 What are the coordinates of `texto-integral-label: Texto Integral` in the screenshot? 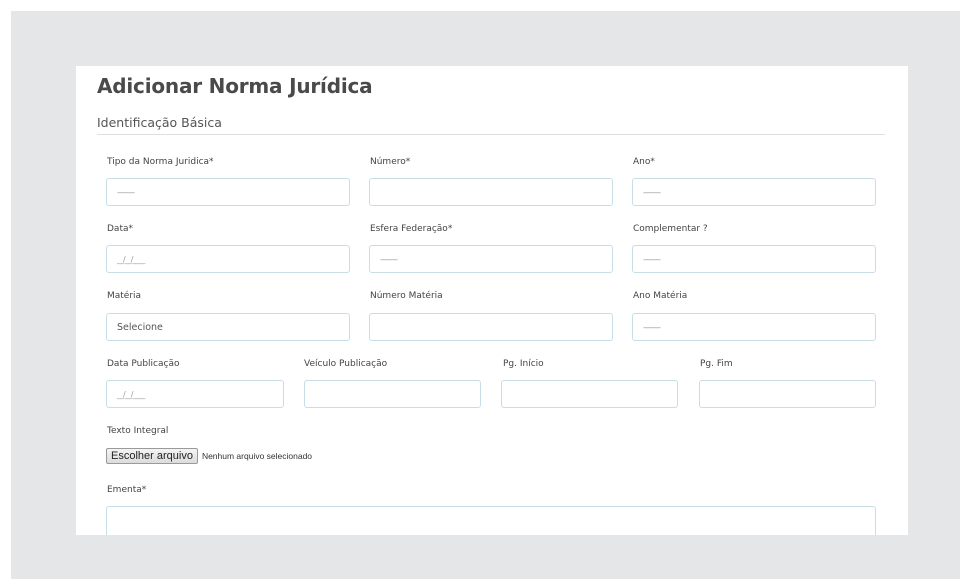 It's located at (138, 431).